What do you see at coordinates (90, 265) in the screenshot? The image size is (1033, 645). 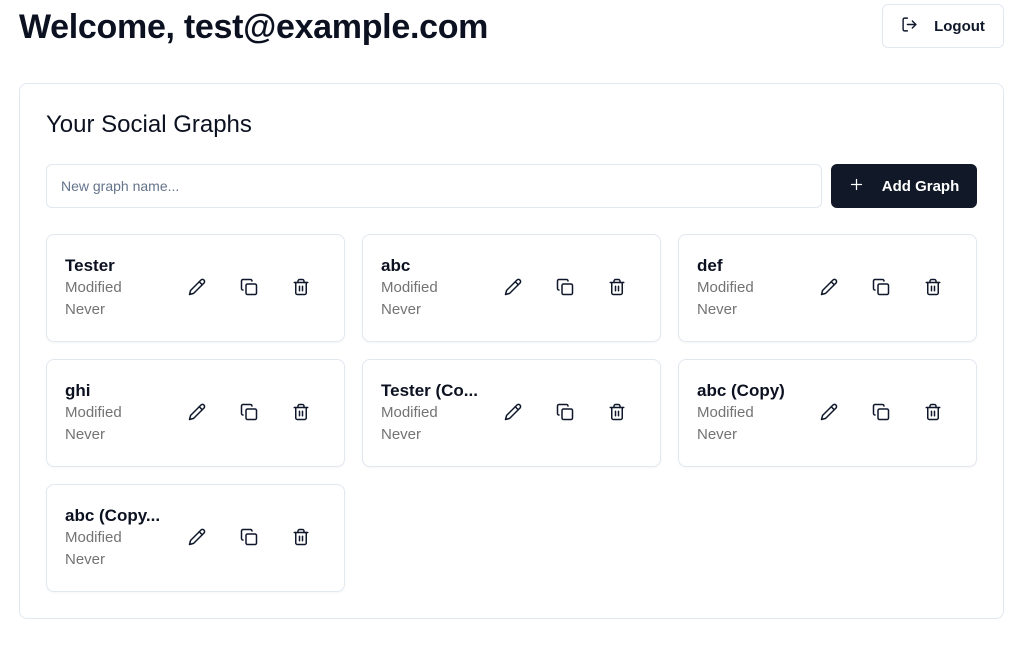 I see `graph-name: Tester` at bounding box center [90, 265].